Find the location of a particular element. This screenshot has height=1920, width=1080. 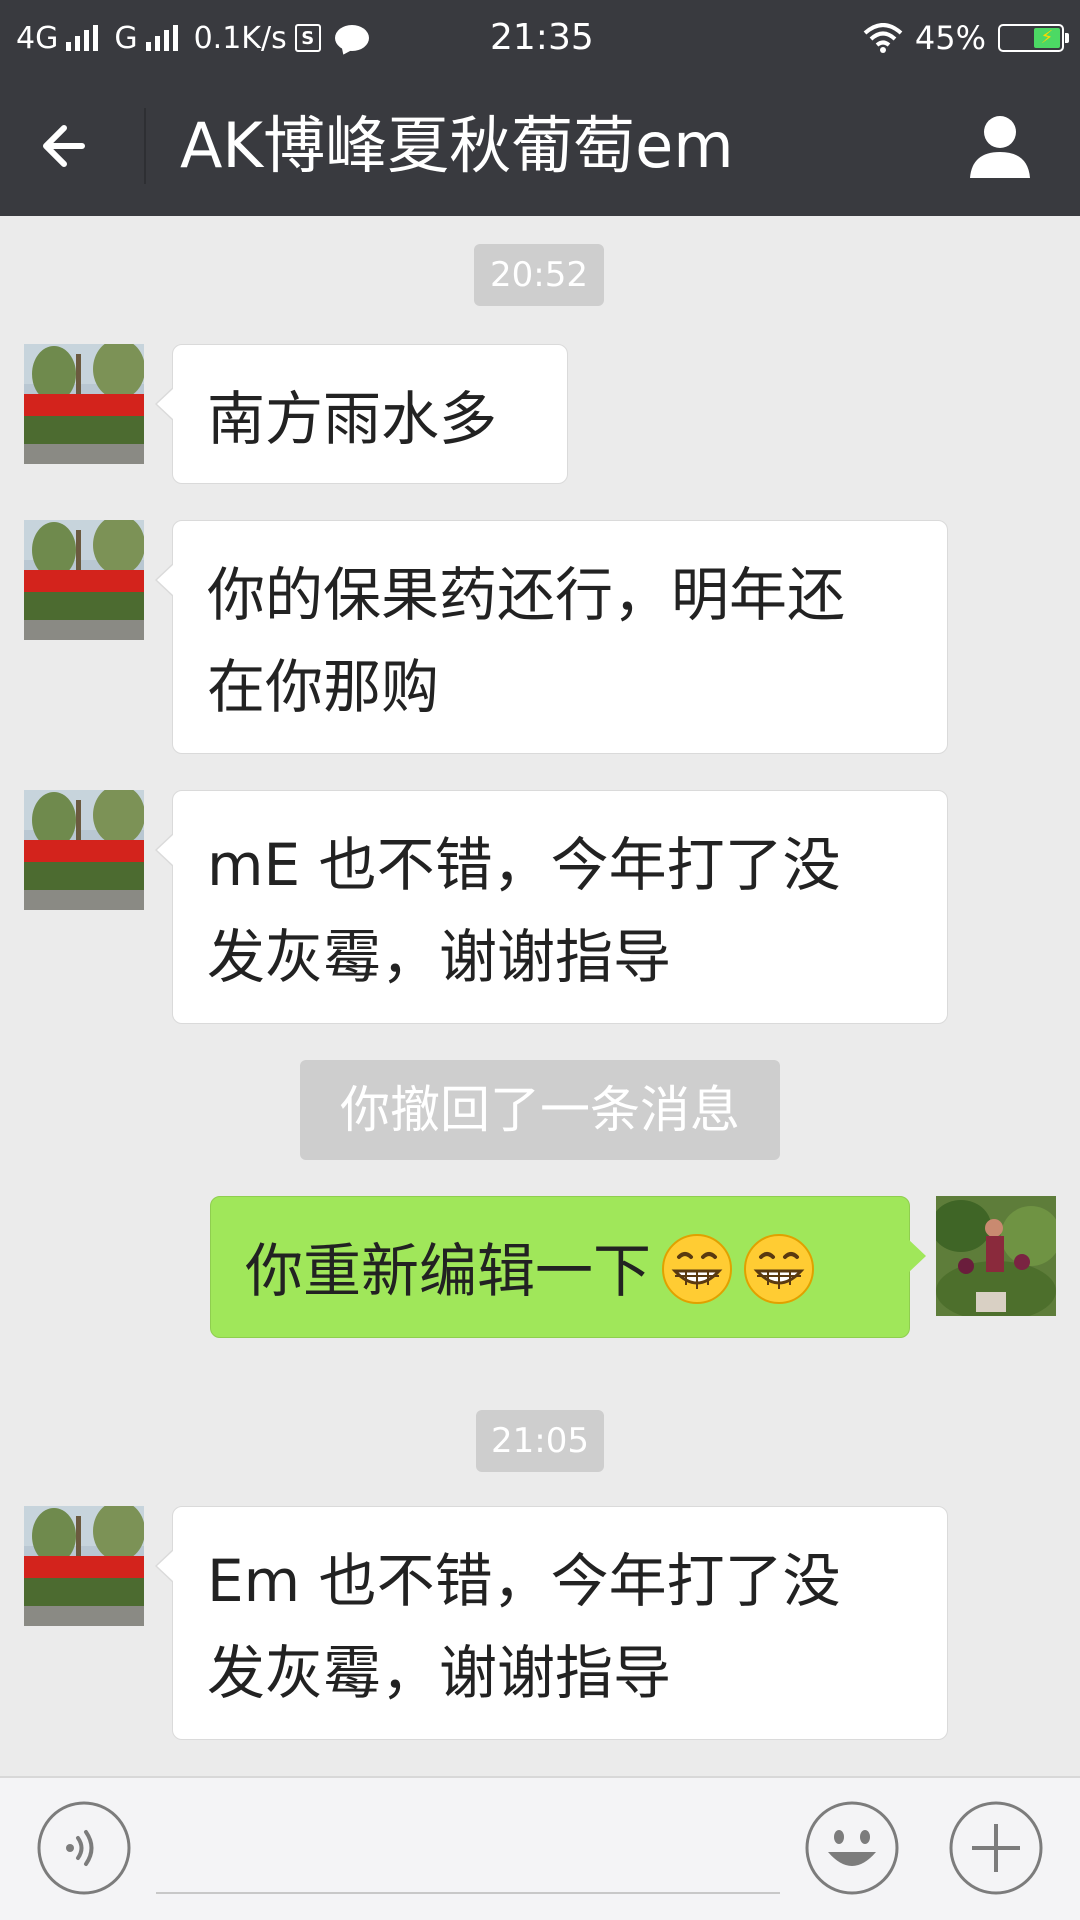

message-text-line: 在你那购 is located at coordinates (323, 687).